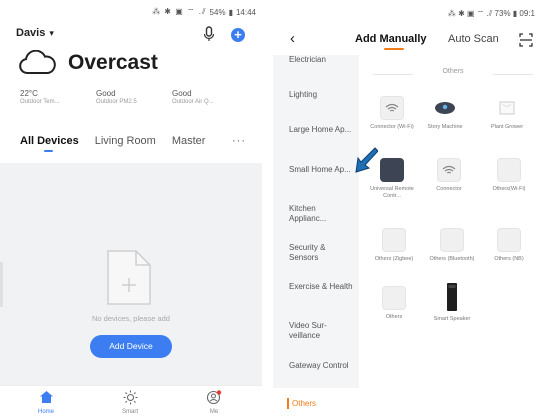 Image resolution: width=535 pixels, height=419 pixels. I want to click on device-name: Others, so click(394, 317).